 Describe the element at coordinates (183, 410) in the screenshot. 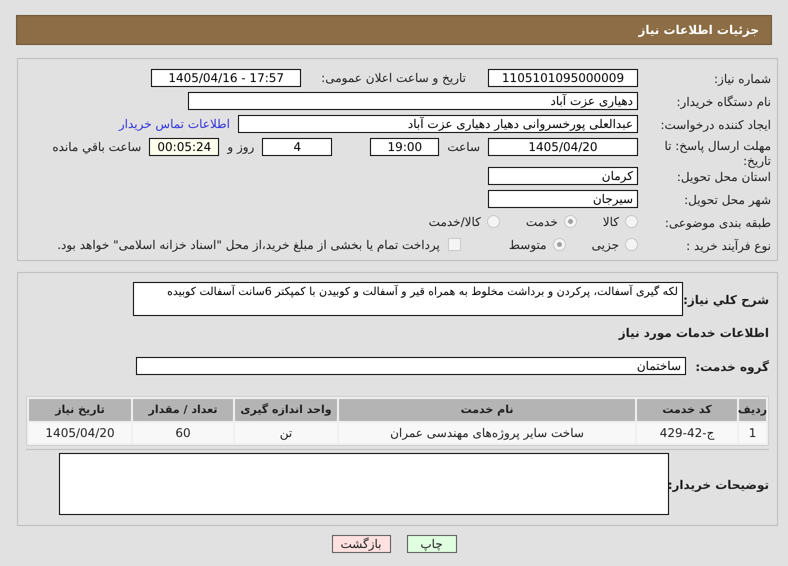

I see `column-header: تعداد / مقدار` at that location.